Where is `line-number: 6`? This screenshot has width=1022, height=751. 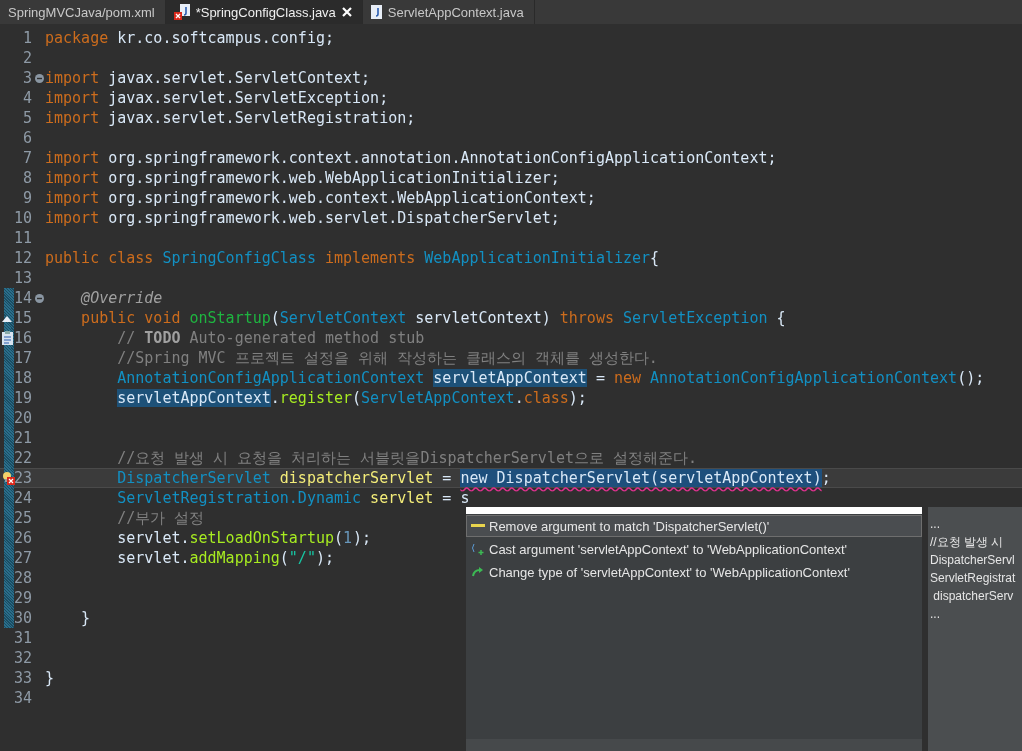
line-number: 6 is located at coordinates (26, 138).